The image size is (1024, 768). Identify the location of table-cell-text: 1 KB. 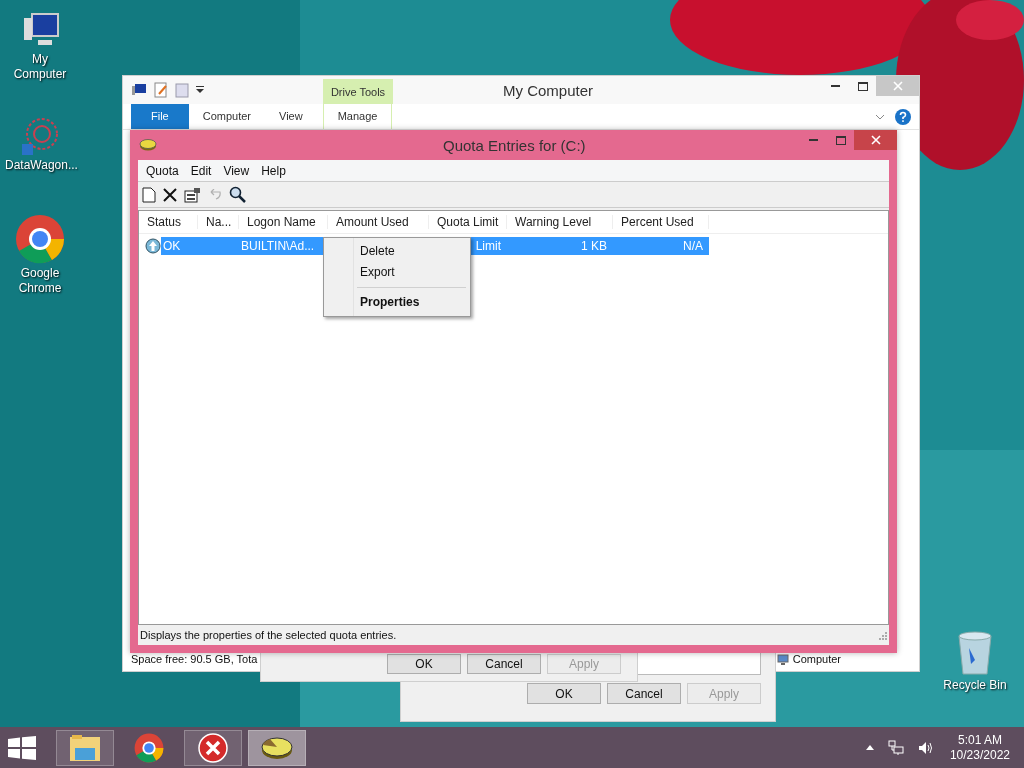
(594, 245).